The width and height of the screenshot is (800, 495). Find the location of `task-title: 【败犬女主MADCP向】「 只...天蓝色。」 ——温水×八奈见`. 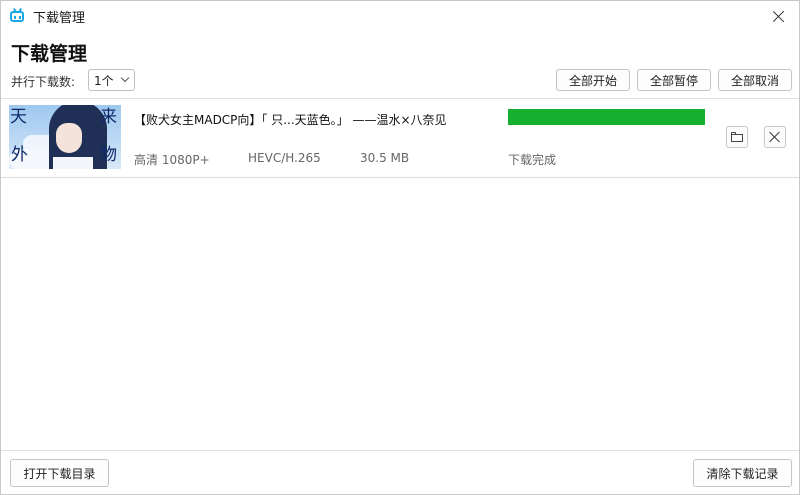

task-title: 【败犬女主MADCP向】「 只...天蓝色。」 ——温水×八奈见 is located at coordinates (290, 120).